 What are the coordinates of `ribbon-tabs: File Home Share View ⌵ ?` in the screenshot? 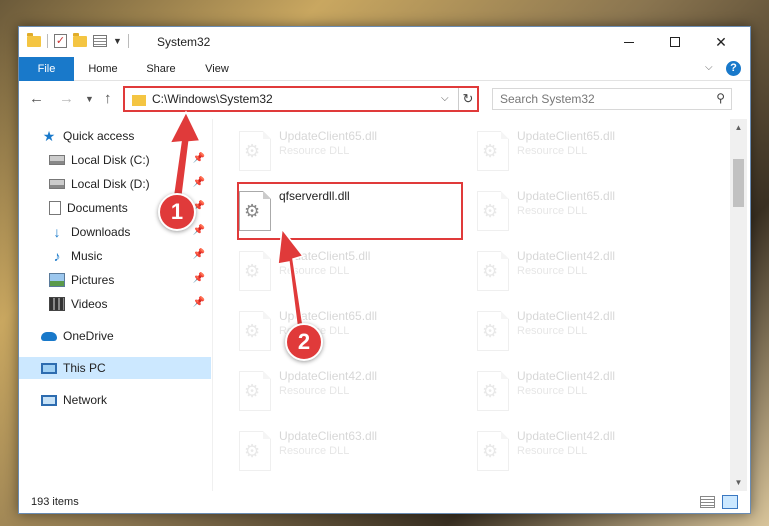 It's located at (384, 69).